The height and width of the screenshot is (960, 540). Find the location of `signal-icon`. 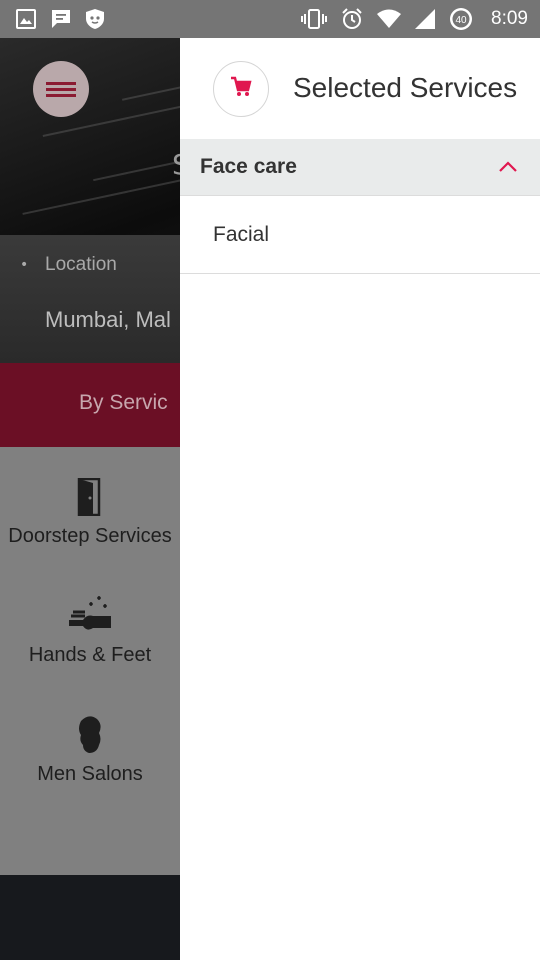

signal-icon is located at coordinates (425, 19).